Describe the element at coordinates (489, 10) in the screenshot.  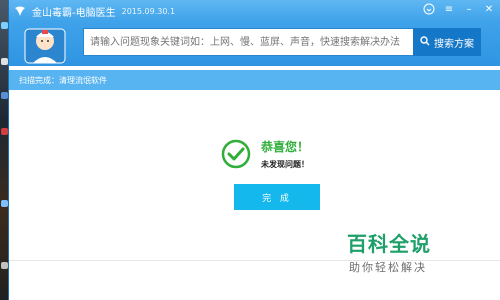
I see `close-icon: ✕` at that location.